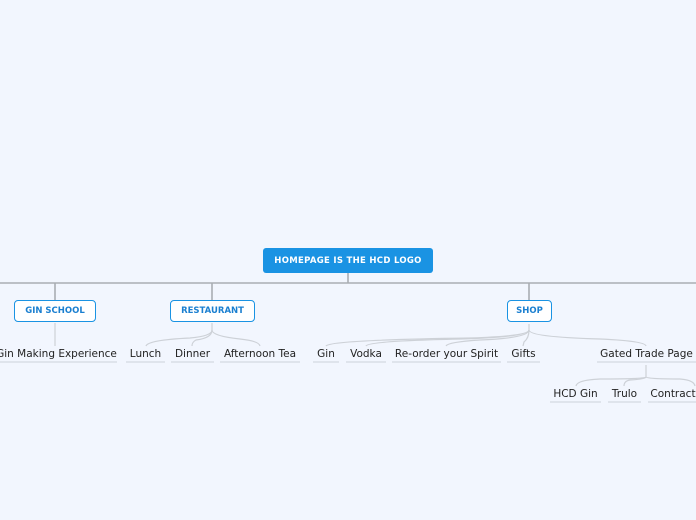  I want to click on node-contract: Contract, so click(672, 395).